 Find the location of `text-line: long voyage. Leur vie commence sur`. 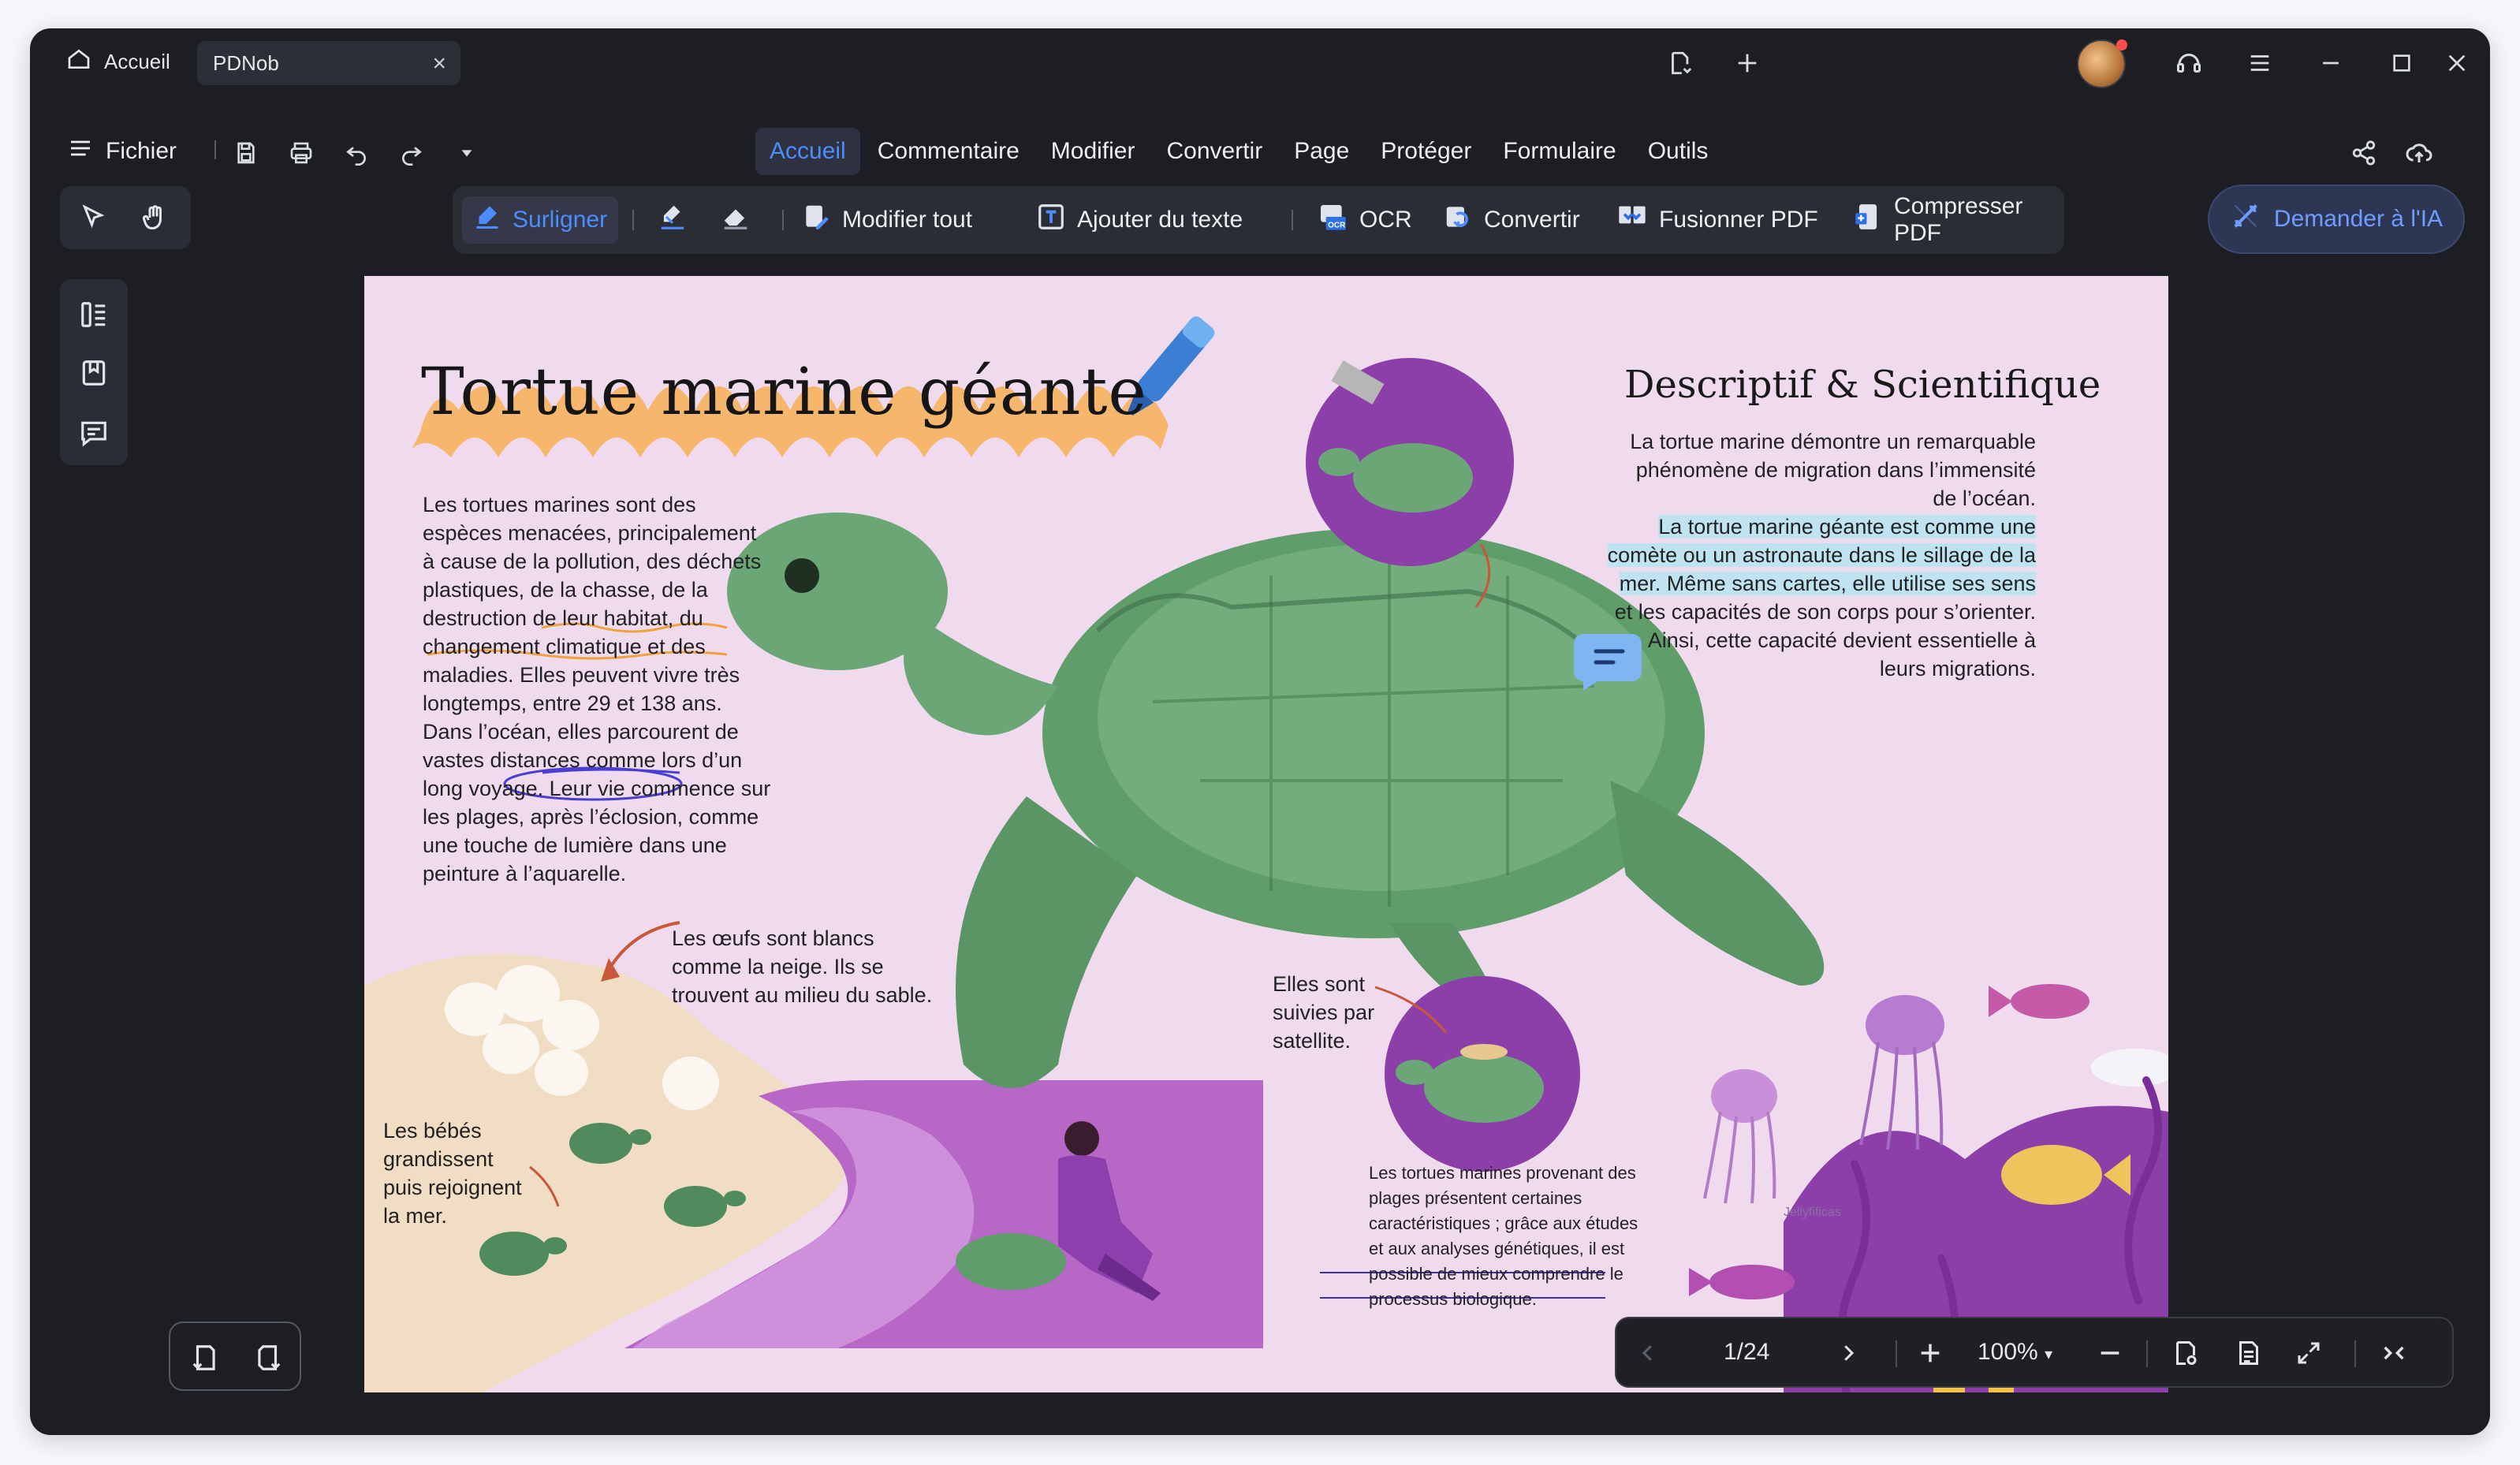

text-line: long voyage. Leur vie commence sur is located at coordinates (597, 789).